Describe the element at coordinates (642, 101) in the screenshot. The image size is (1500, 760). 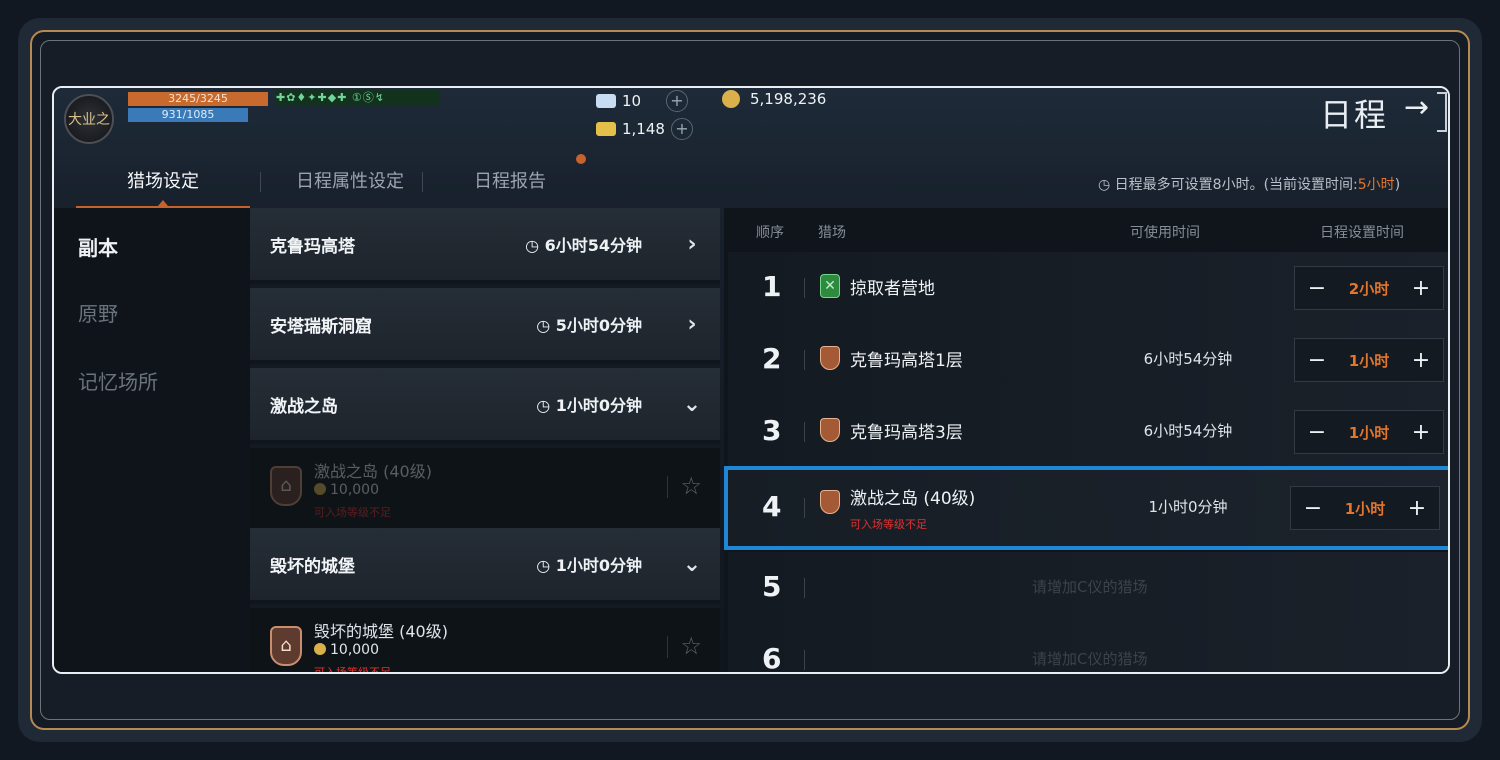
I see `diamond-currency: 10 +` at that location.